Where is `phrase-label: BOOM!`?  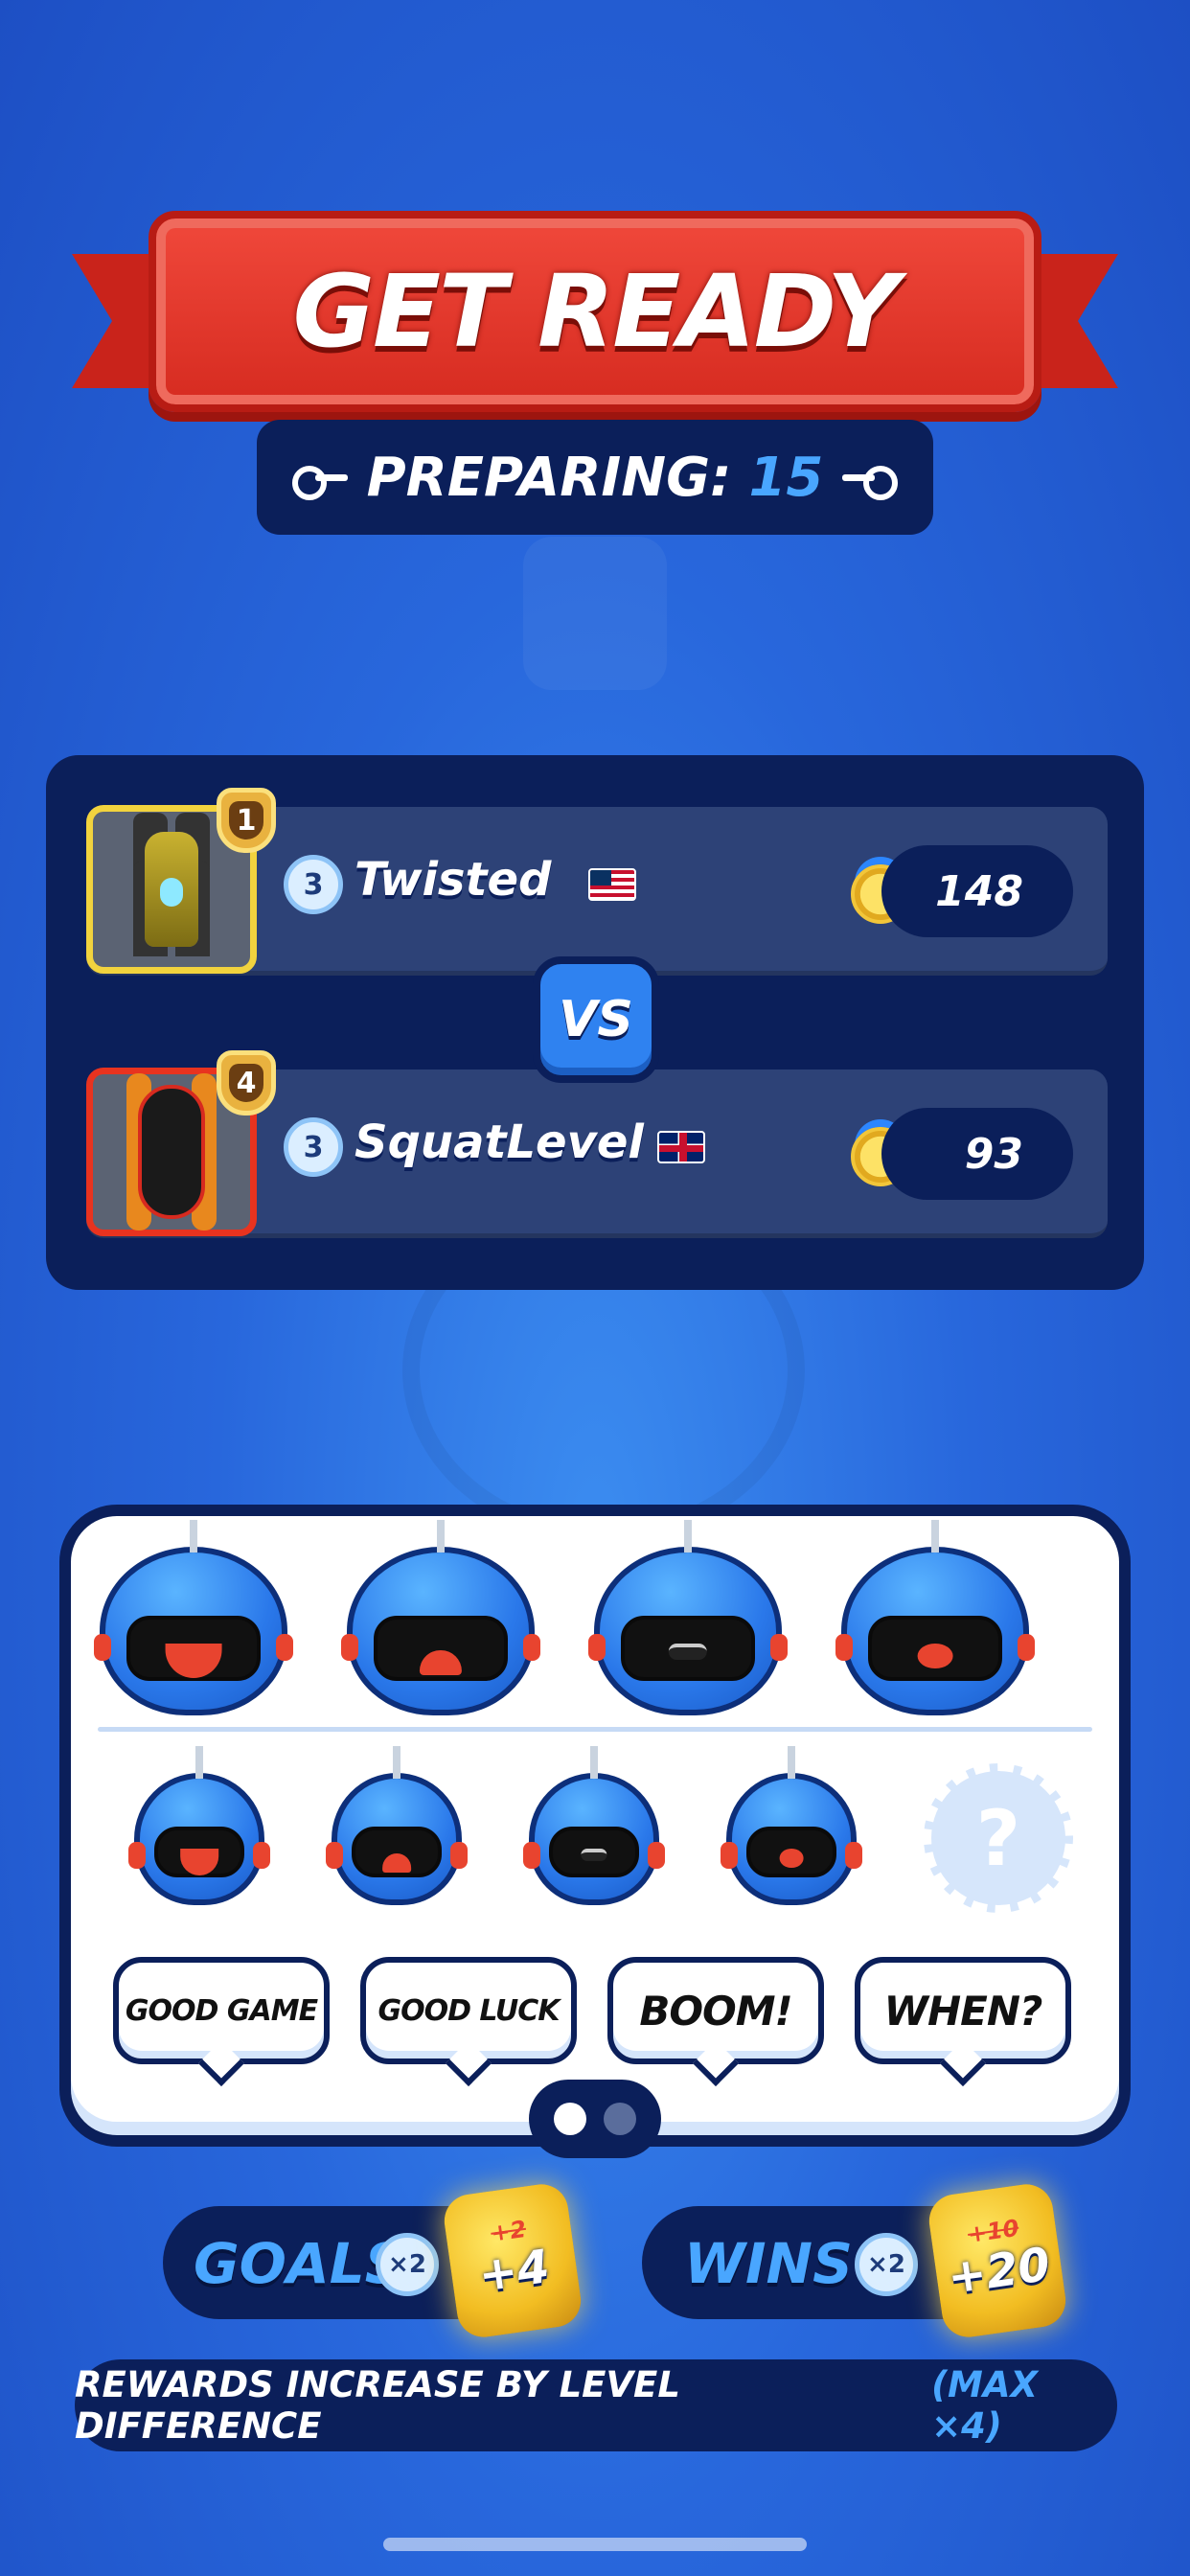
phrase-label: BOOM! is located at coordinates (716, 2011).